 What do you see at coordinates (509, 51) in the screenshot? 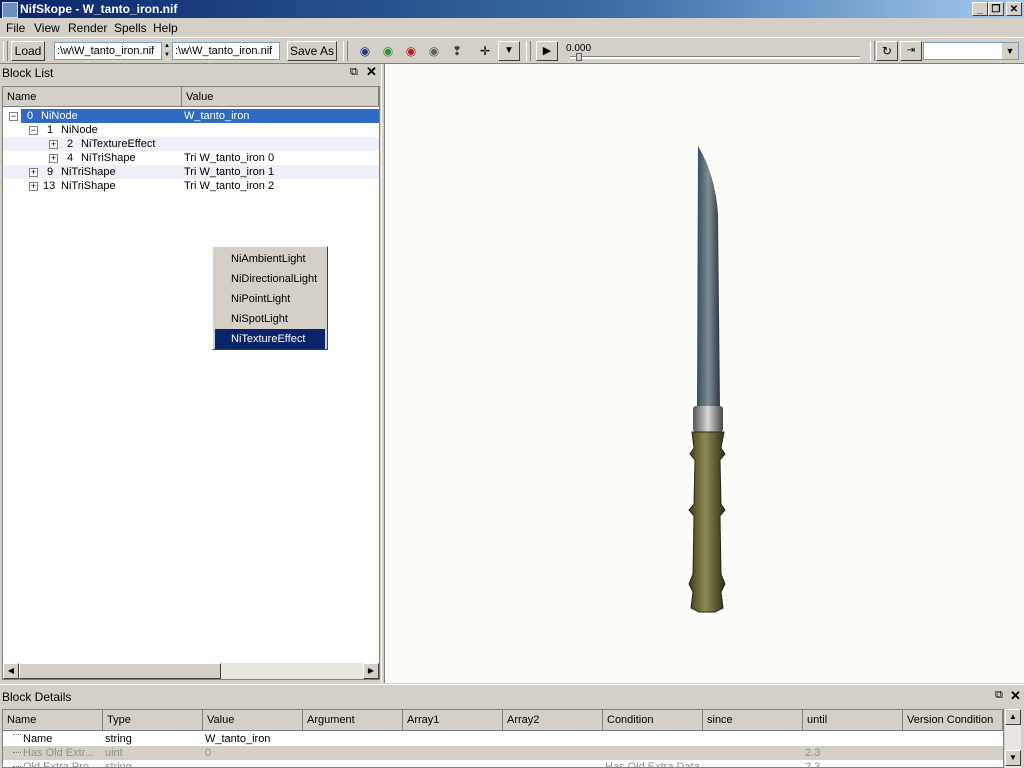
I see `more-icon: ▼` at bounding box center [509, 51].